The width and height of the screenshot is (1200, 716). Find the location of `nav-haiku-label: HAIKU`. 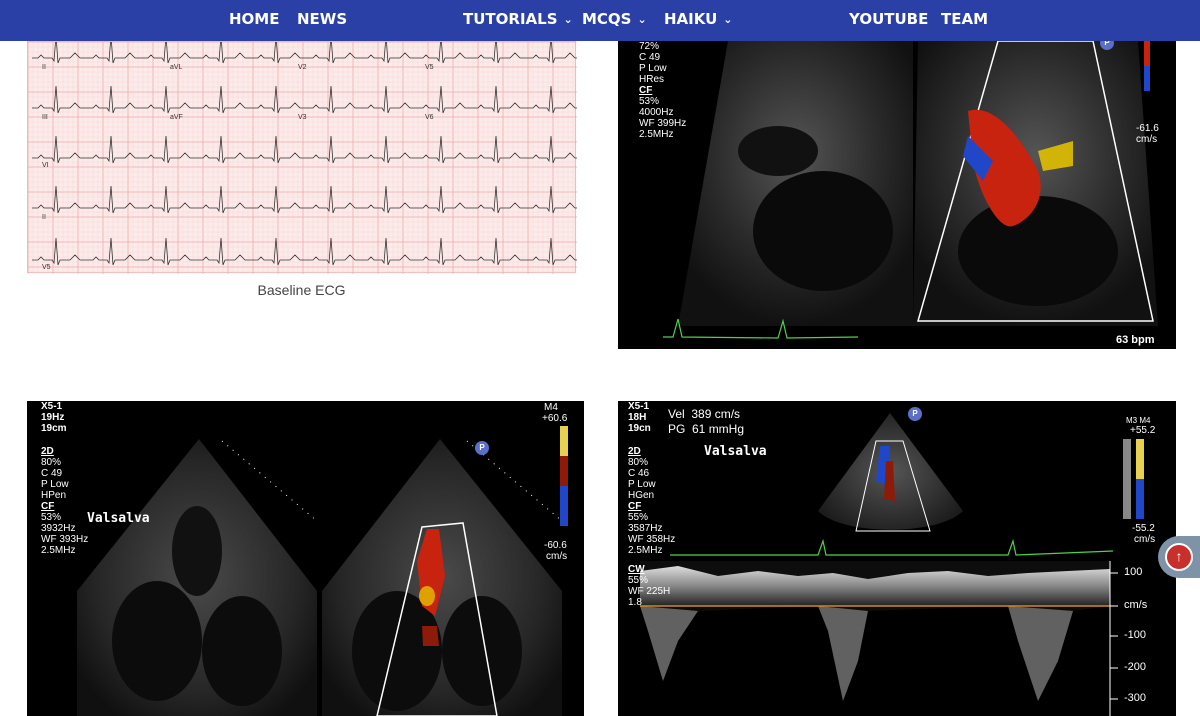

nav-haiku-label: HAIKU is located at coordinates (691, 19).